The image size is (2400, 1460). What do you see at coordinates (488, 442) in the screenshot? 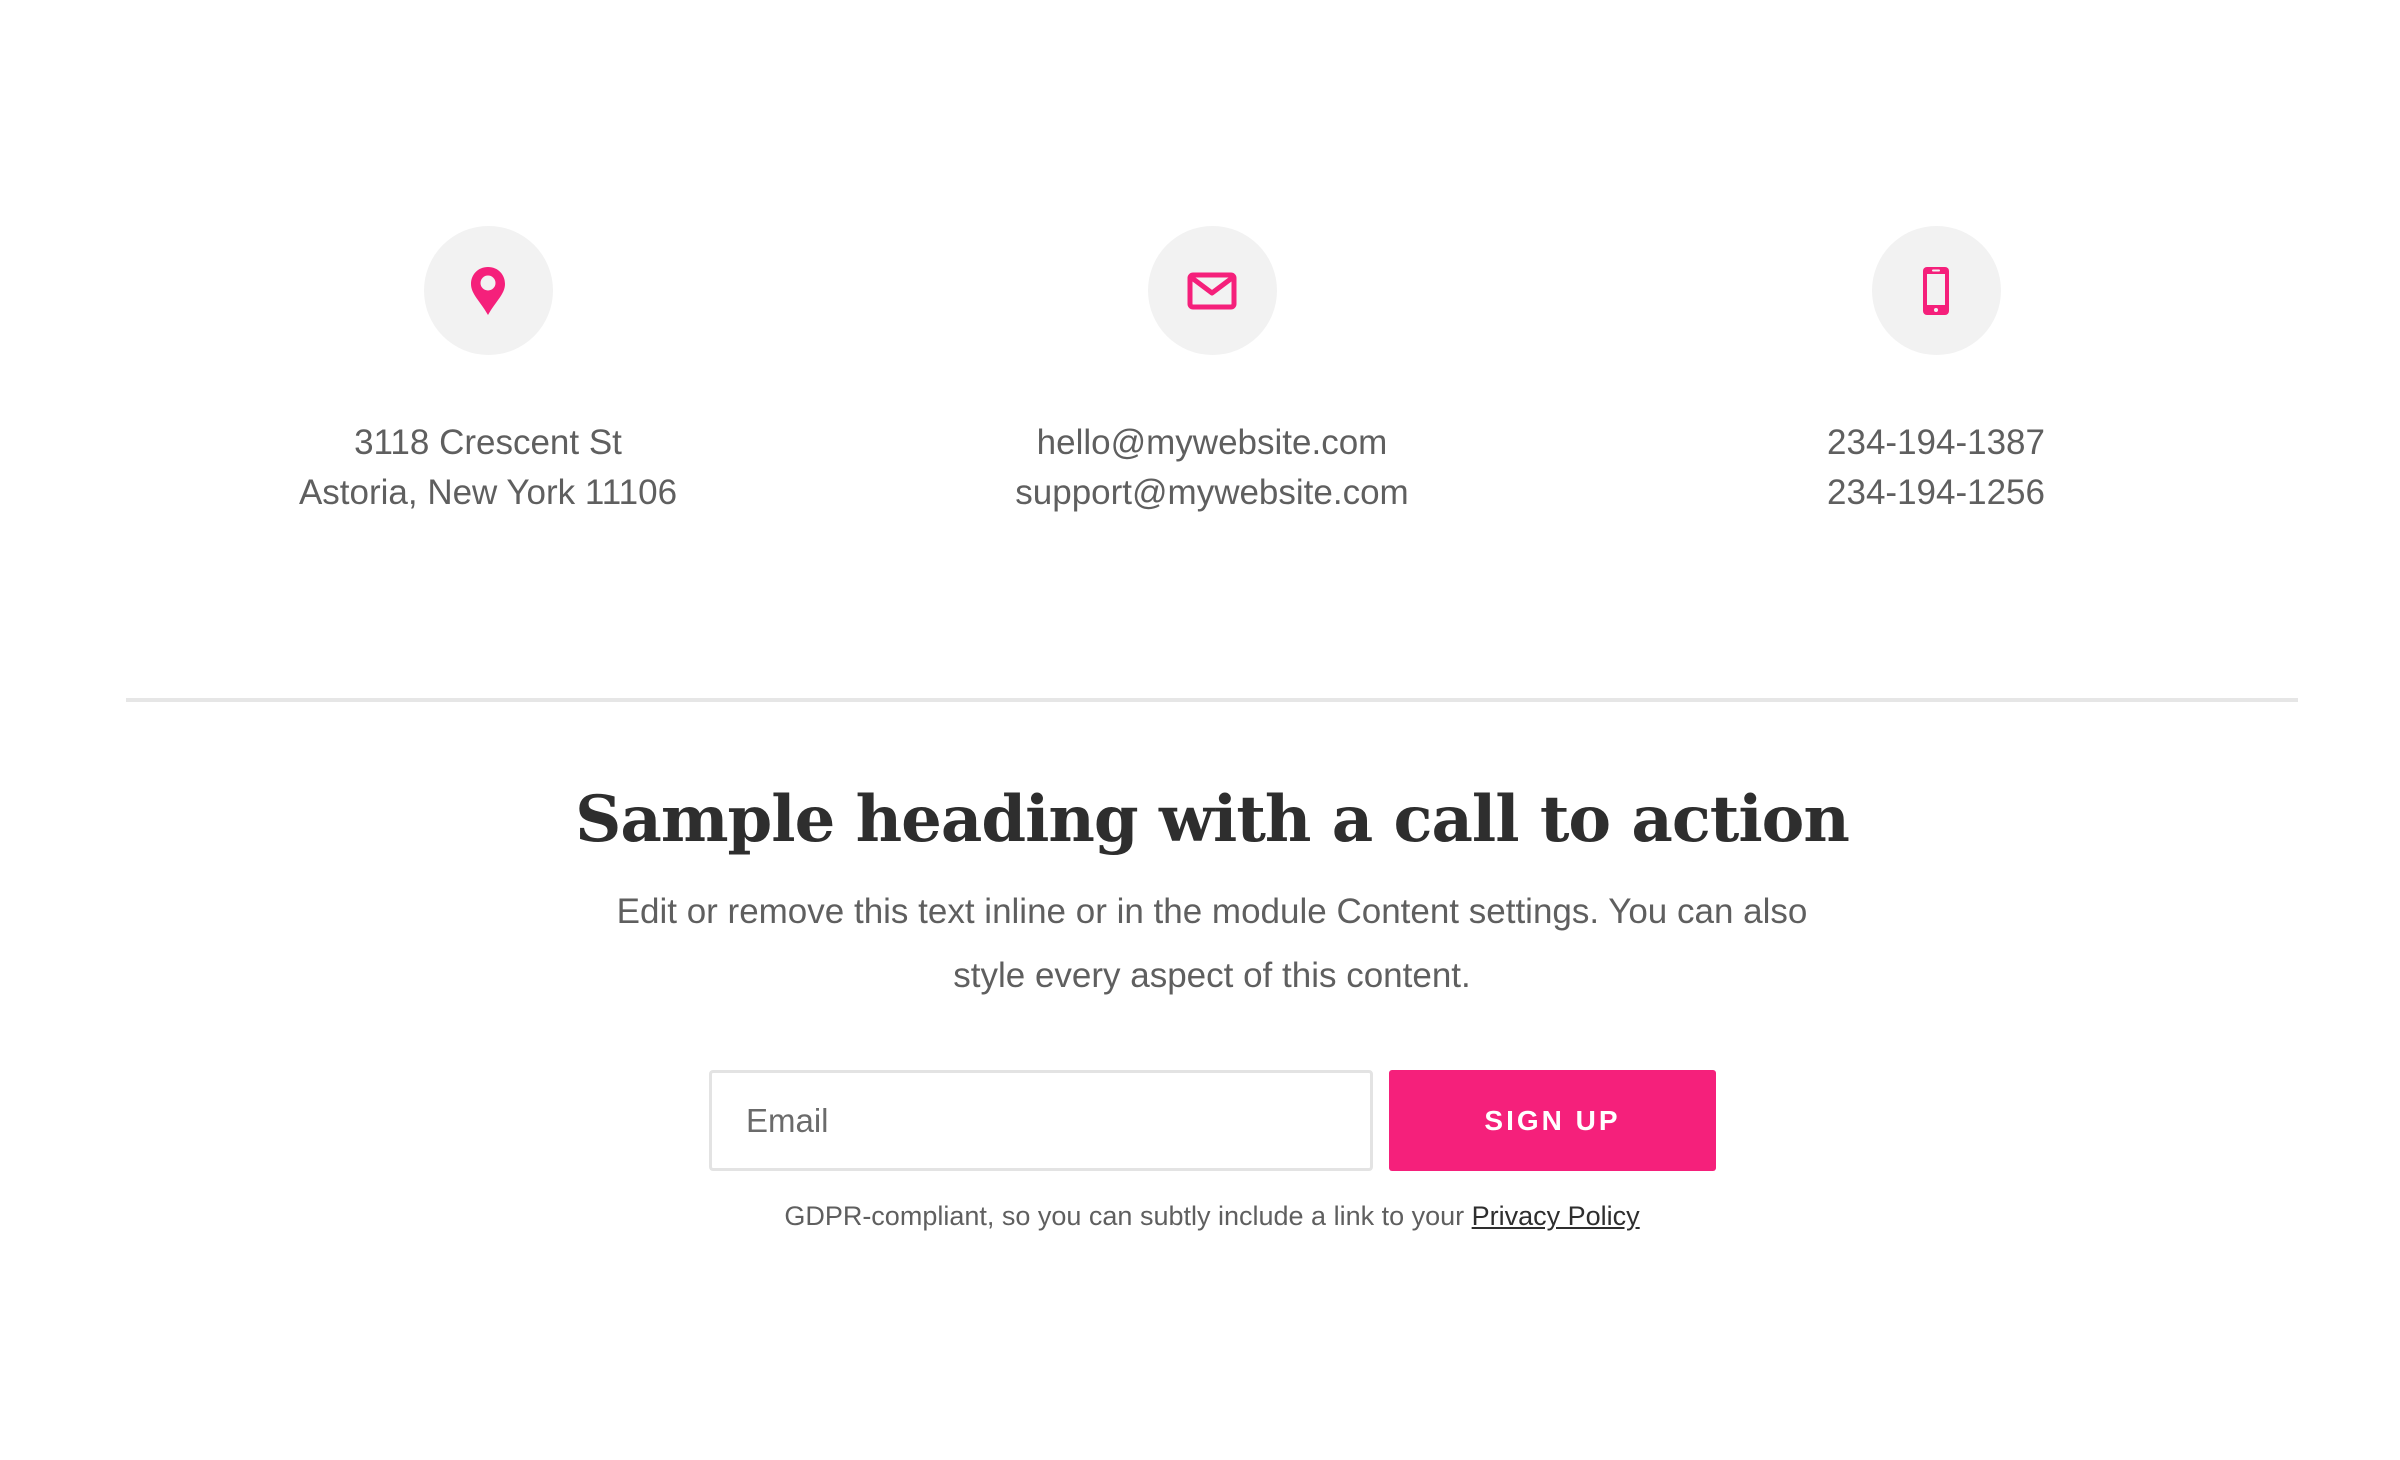
I see `address-line-1: 3118 Crescent St` at bounding box center [488, 442].